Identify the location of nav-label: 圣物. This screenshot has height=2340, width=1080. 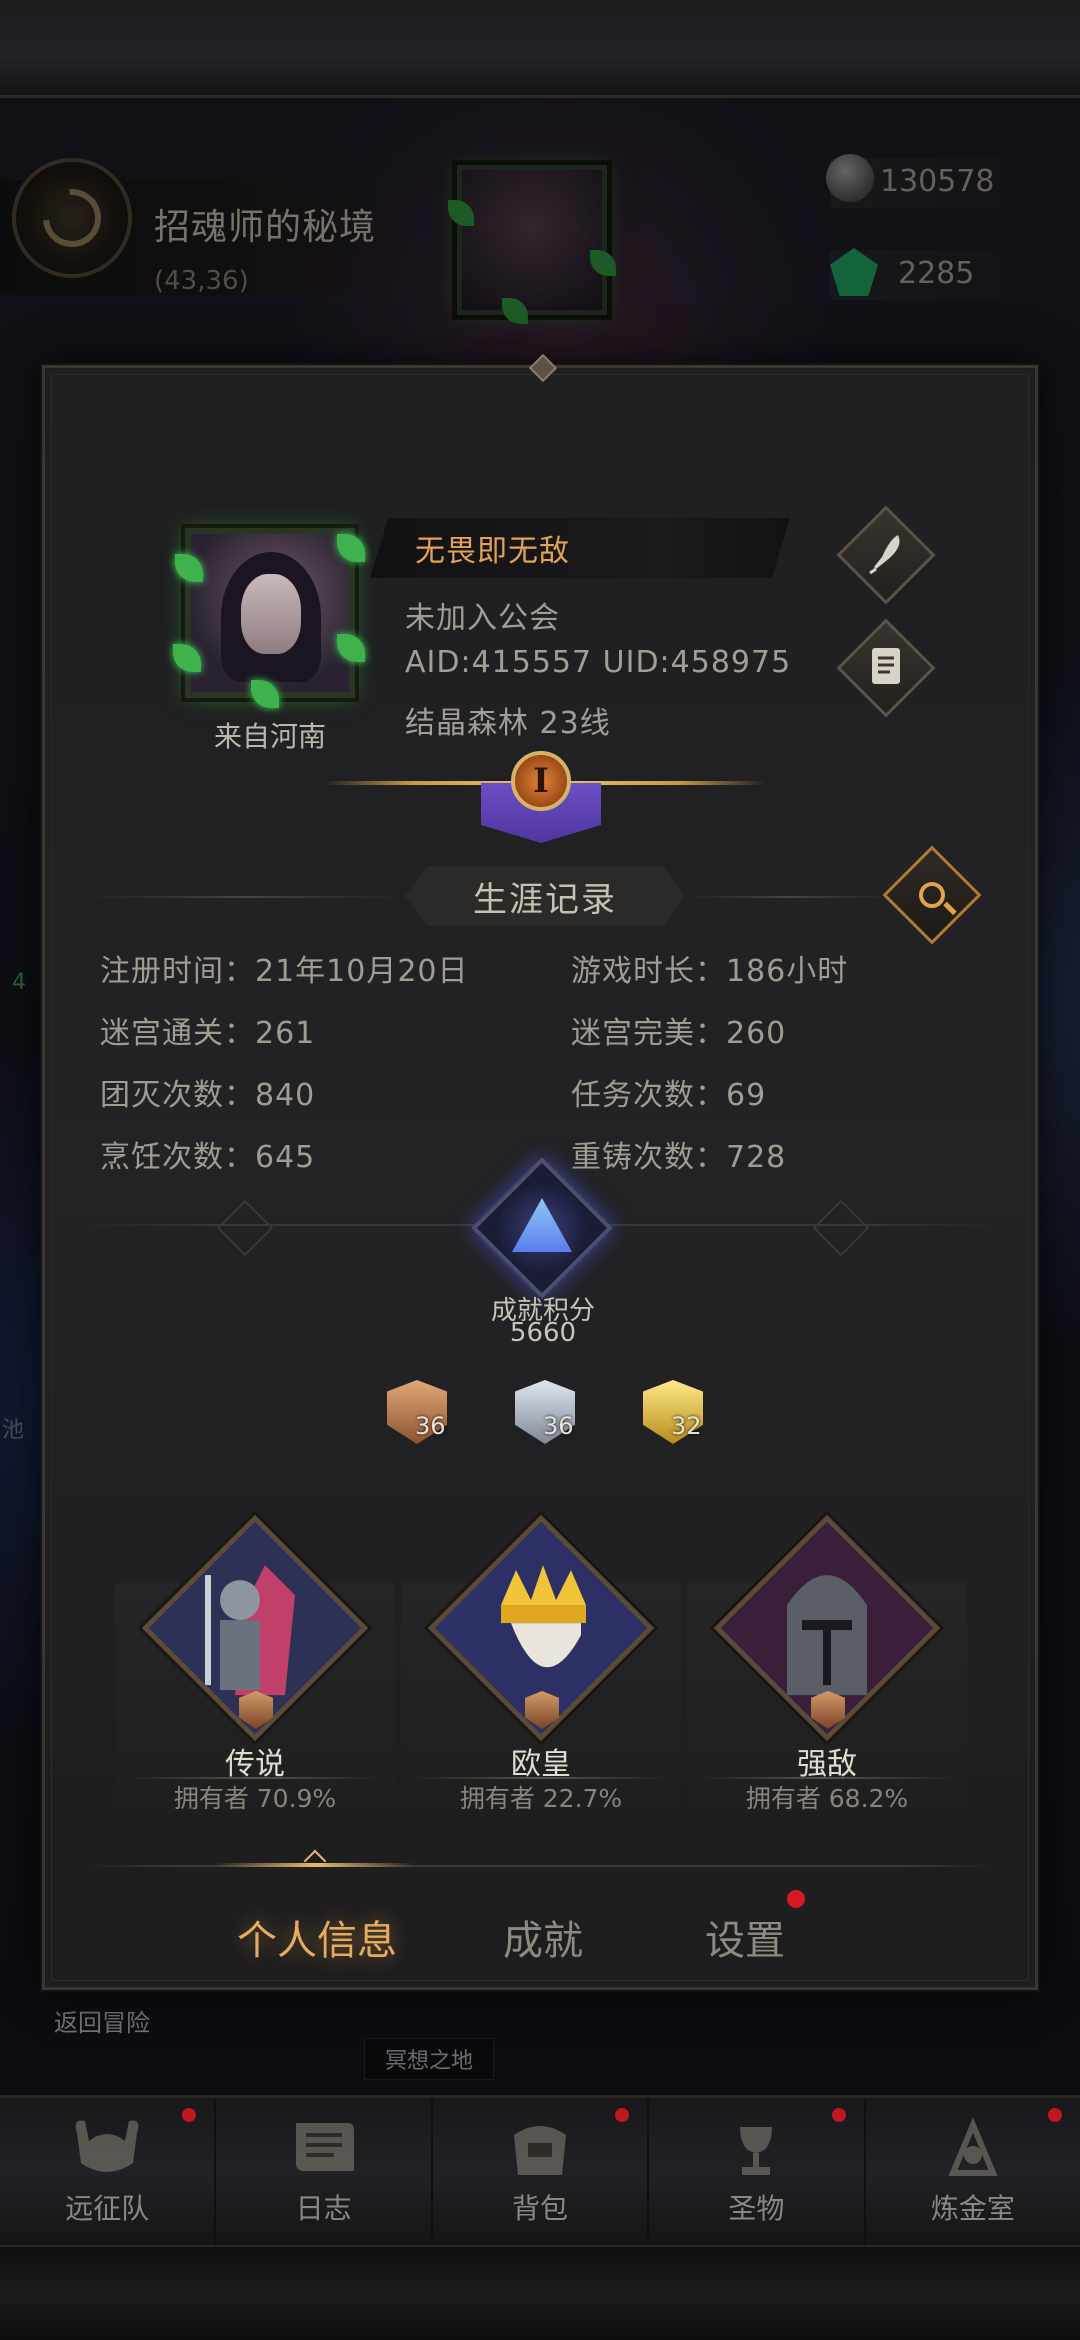
(756, 2208).